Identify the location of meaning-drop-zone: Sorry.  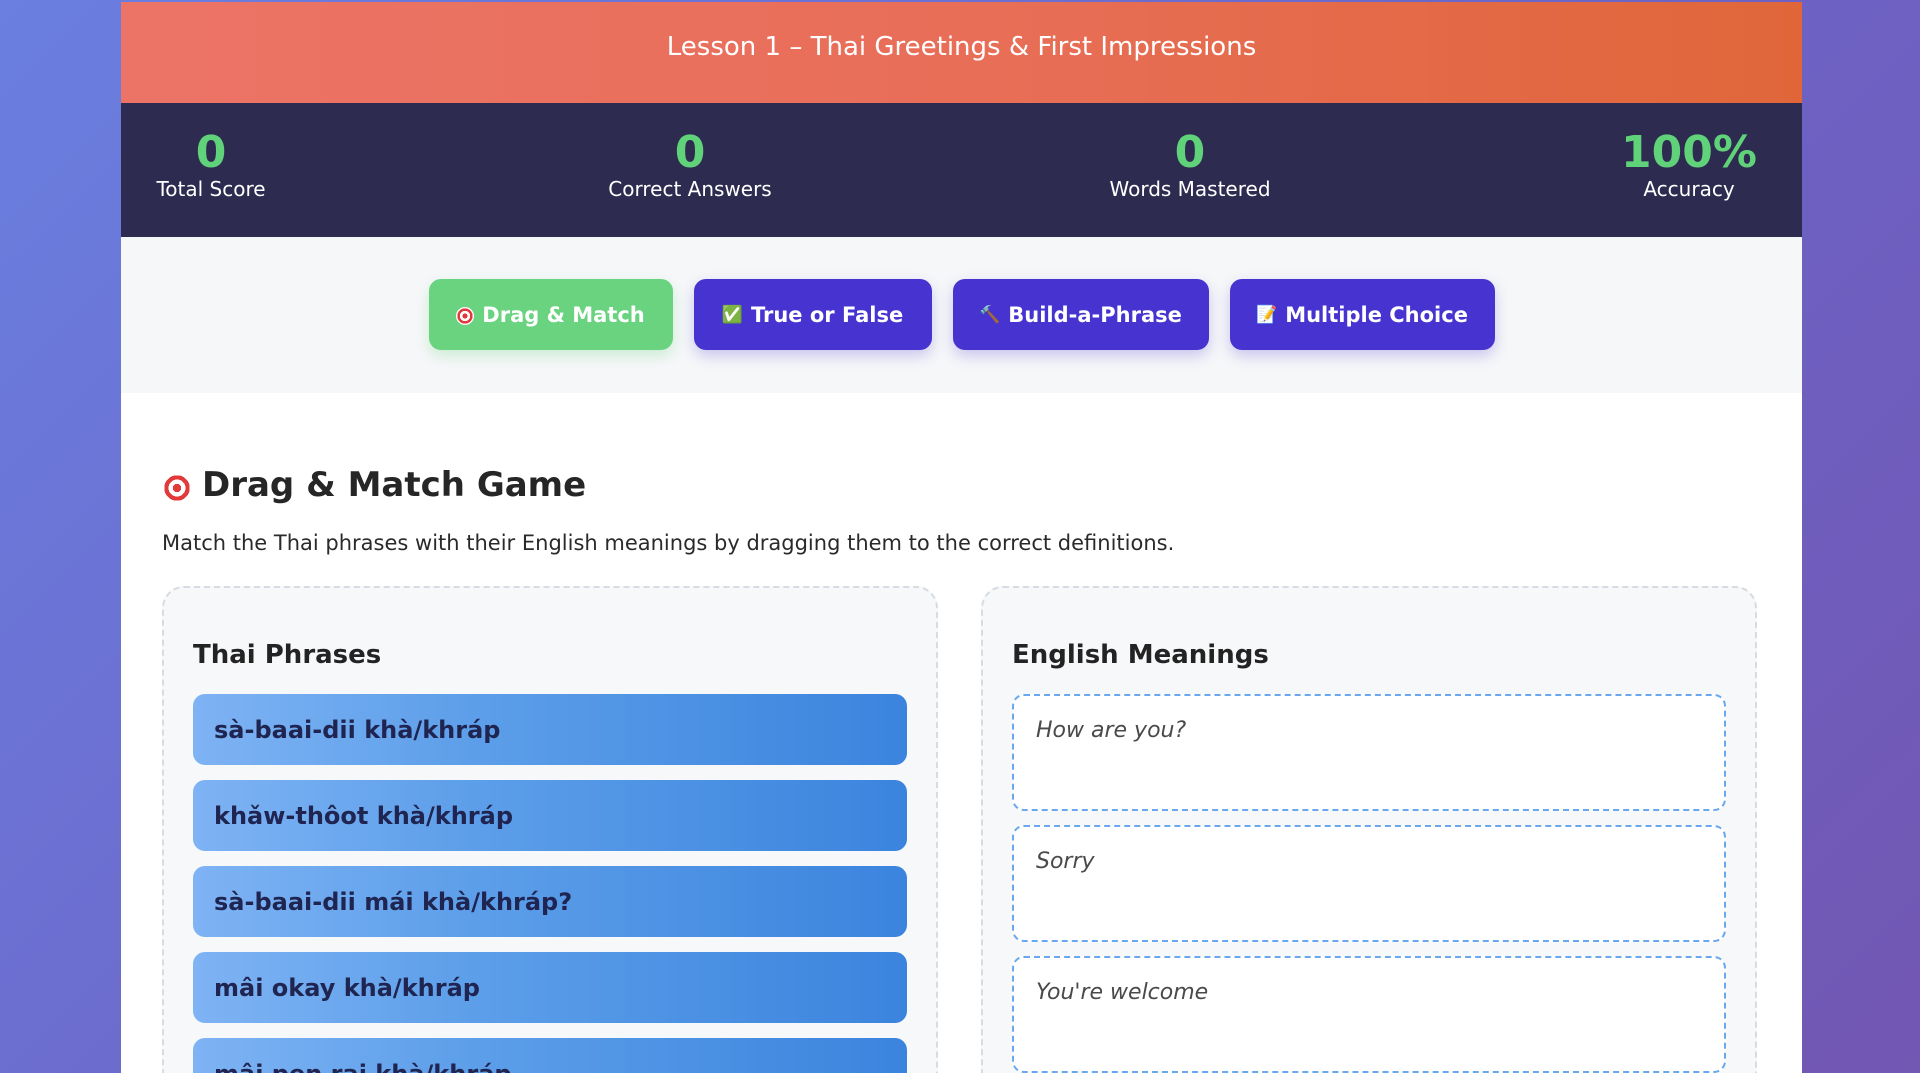
(1369, 883).